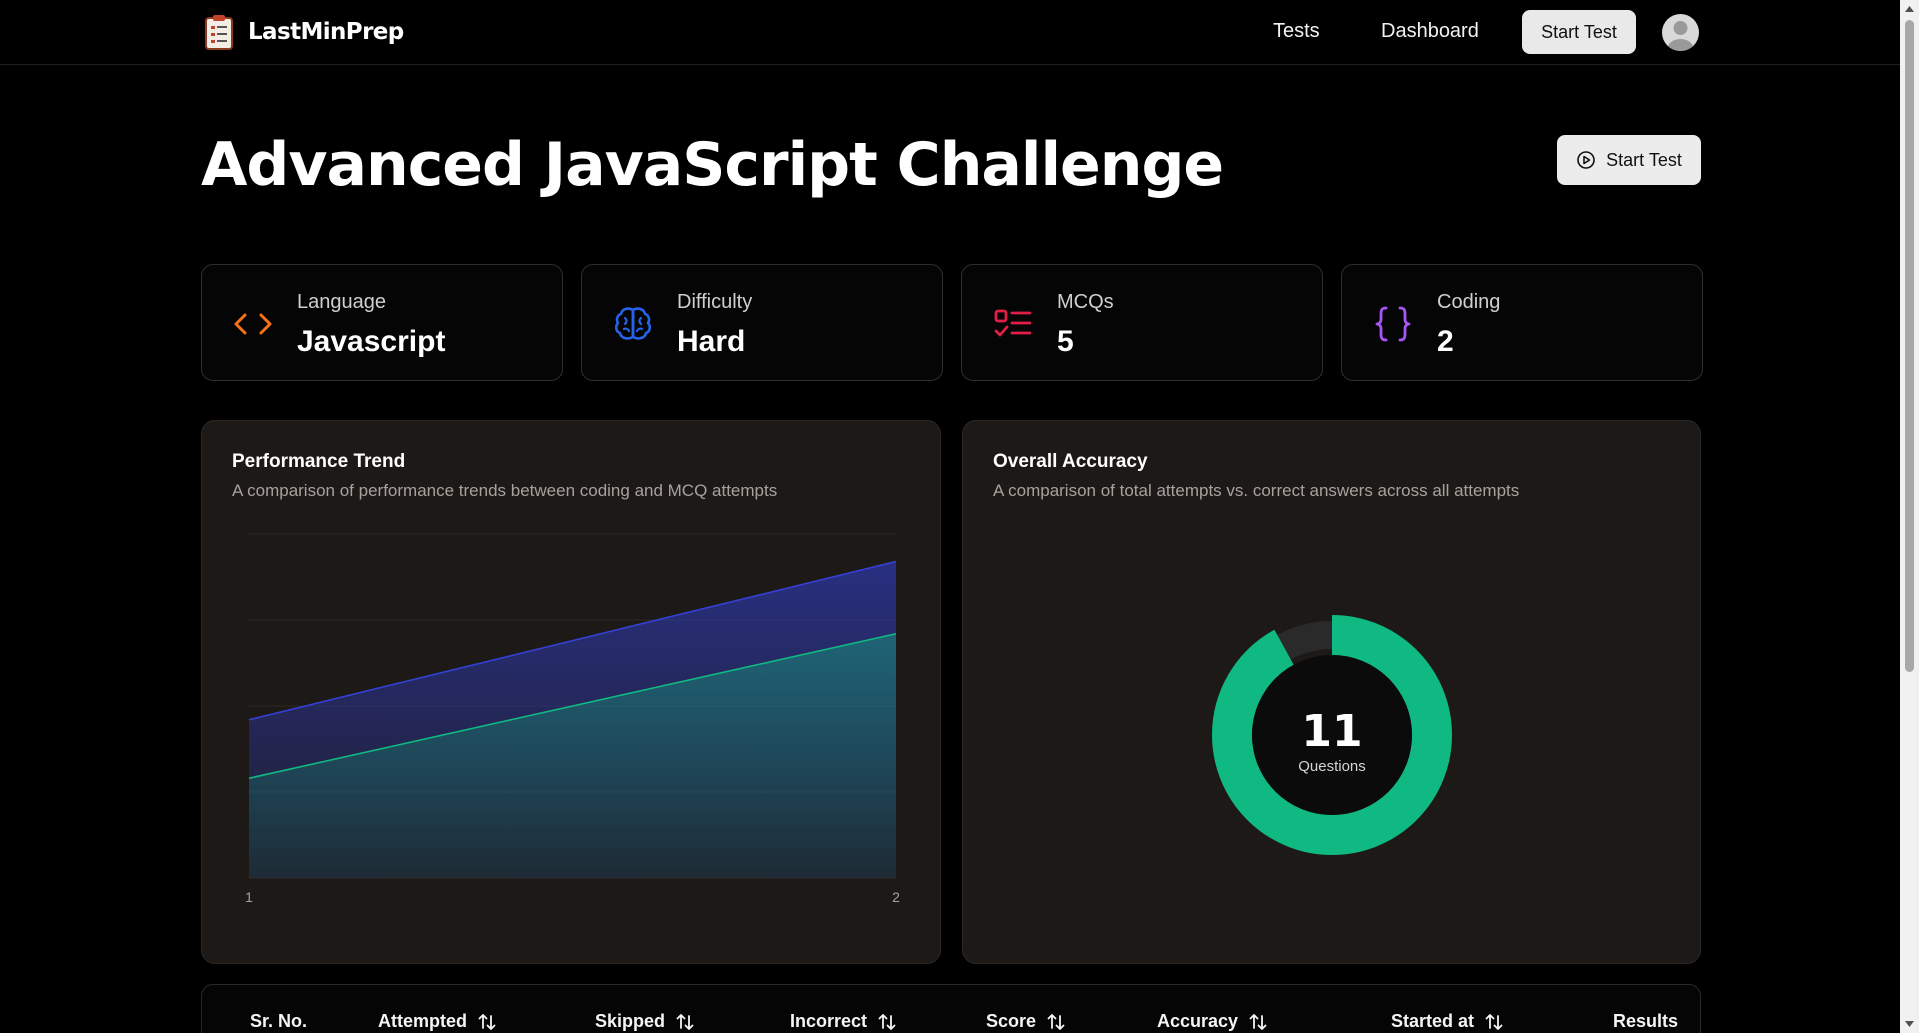 Image resolution: width=1919 pixels, height=1033 pixels. Describe the element at coordinates (715, 302) in the screenshot. I see `stat-label: Difficulty` at that location.